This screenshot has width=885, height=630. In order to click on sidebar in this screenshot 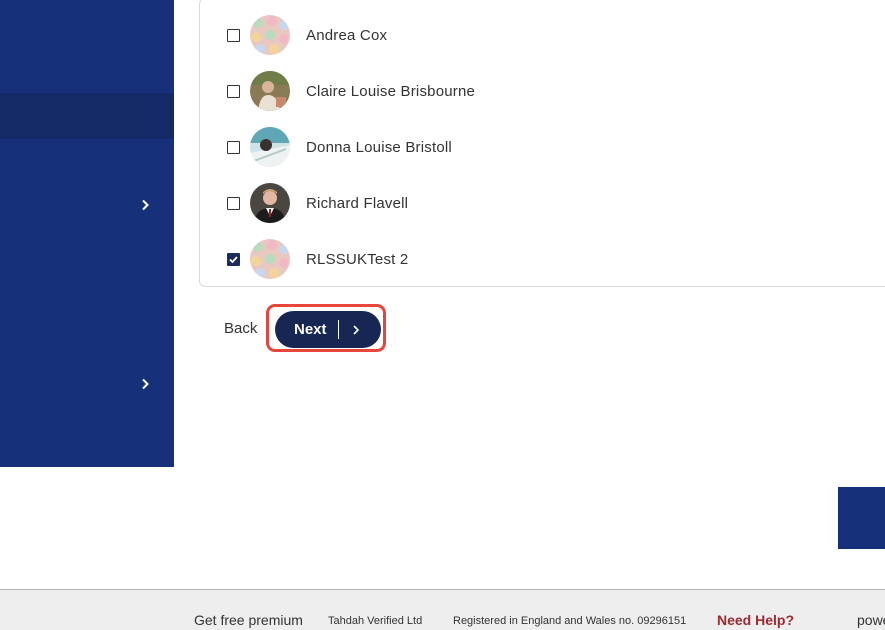, I will do `click(87, 233)`.